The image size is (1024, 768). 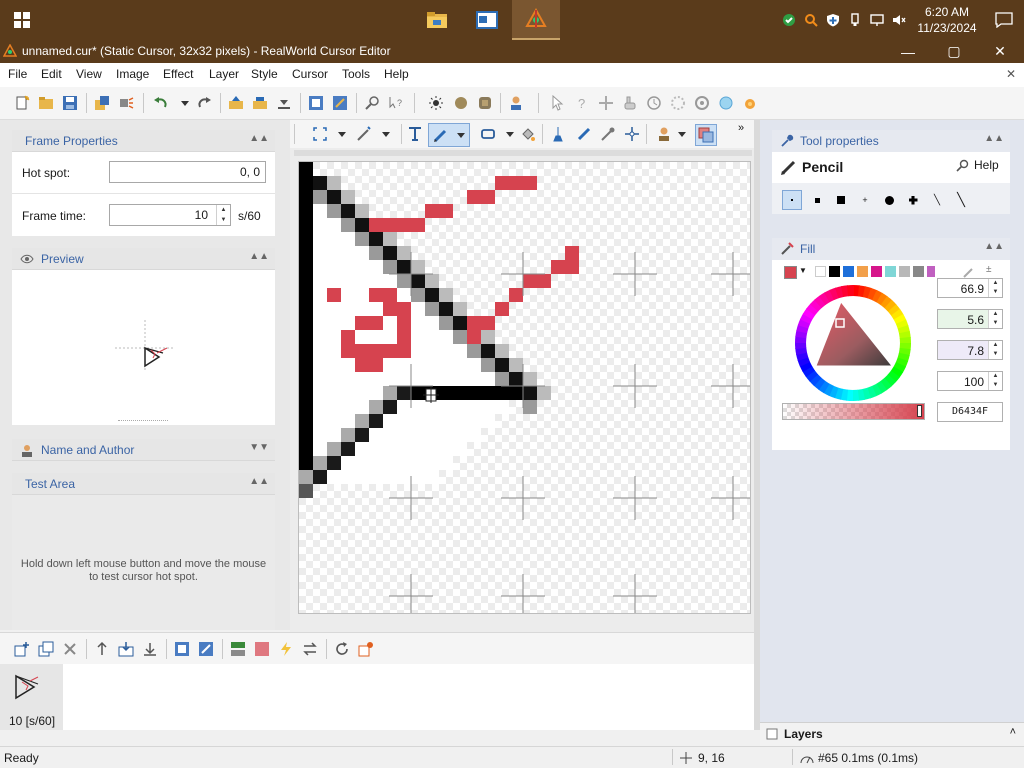 I want to click on close-document-button: ✕, so click(x=1011, y=74).